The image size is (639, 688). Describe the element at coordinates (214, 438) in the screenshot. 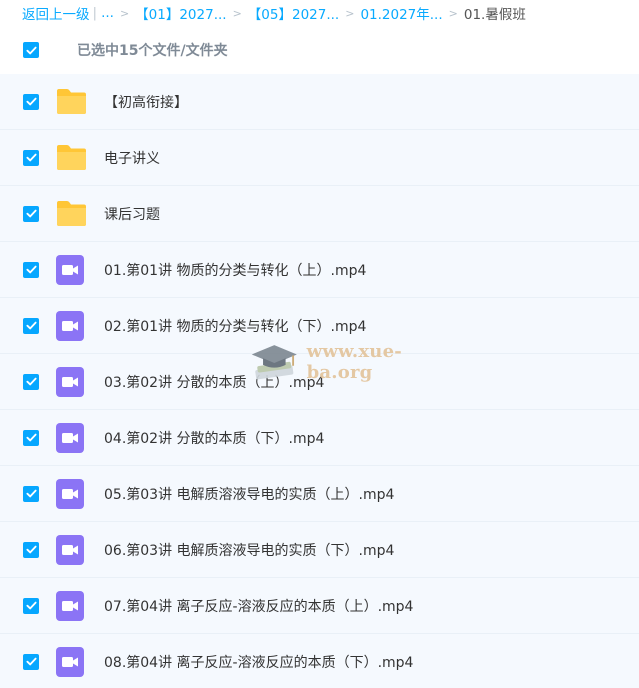

I see `file-name: 04.第02讲 分散的本质（下）.mp4` at that location.